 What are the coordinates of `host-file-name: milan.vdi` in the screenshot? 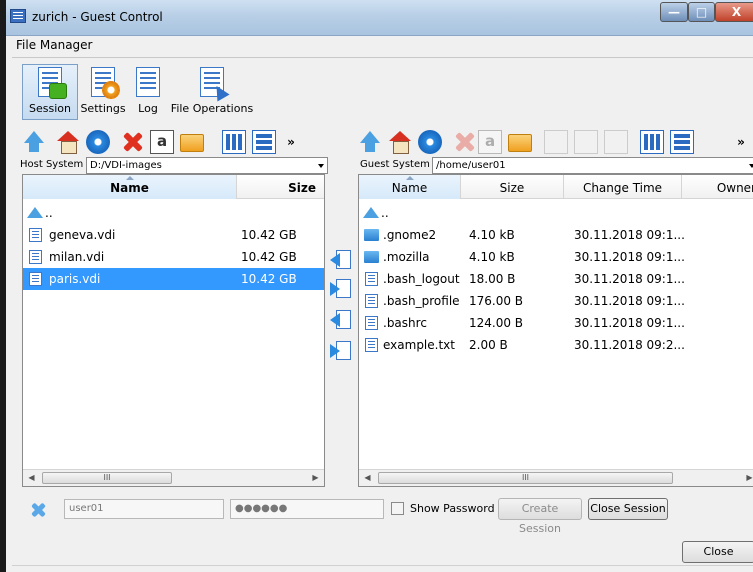 It's located at (77, 257).